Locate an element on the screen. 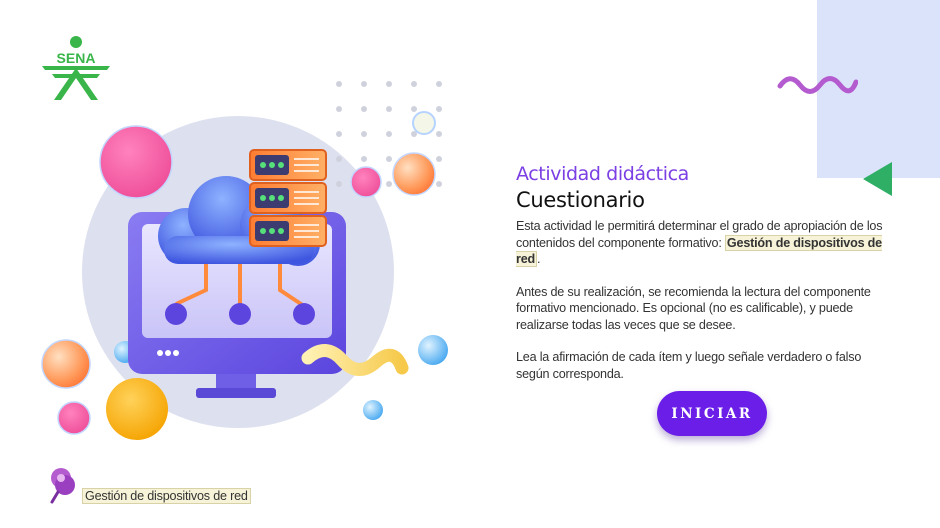 The width and height of the screenshot is (940, 528). map-pin-icon is located at coordinates (62, 486).